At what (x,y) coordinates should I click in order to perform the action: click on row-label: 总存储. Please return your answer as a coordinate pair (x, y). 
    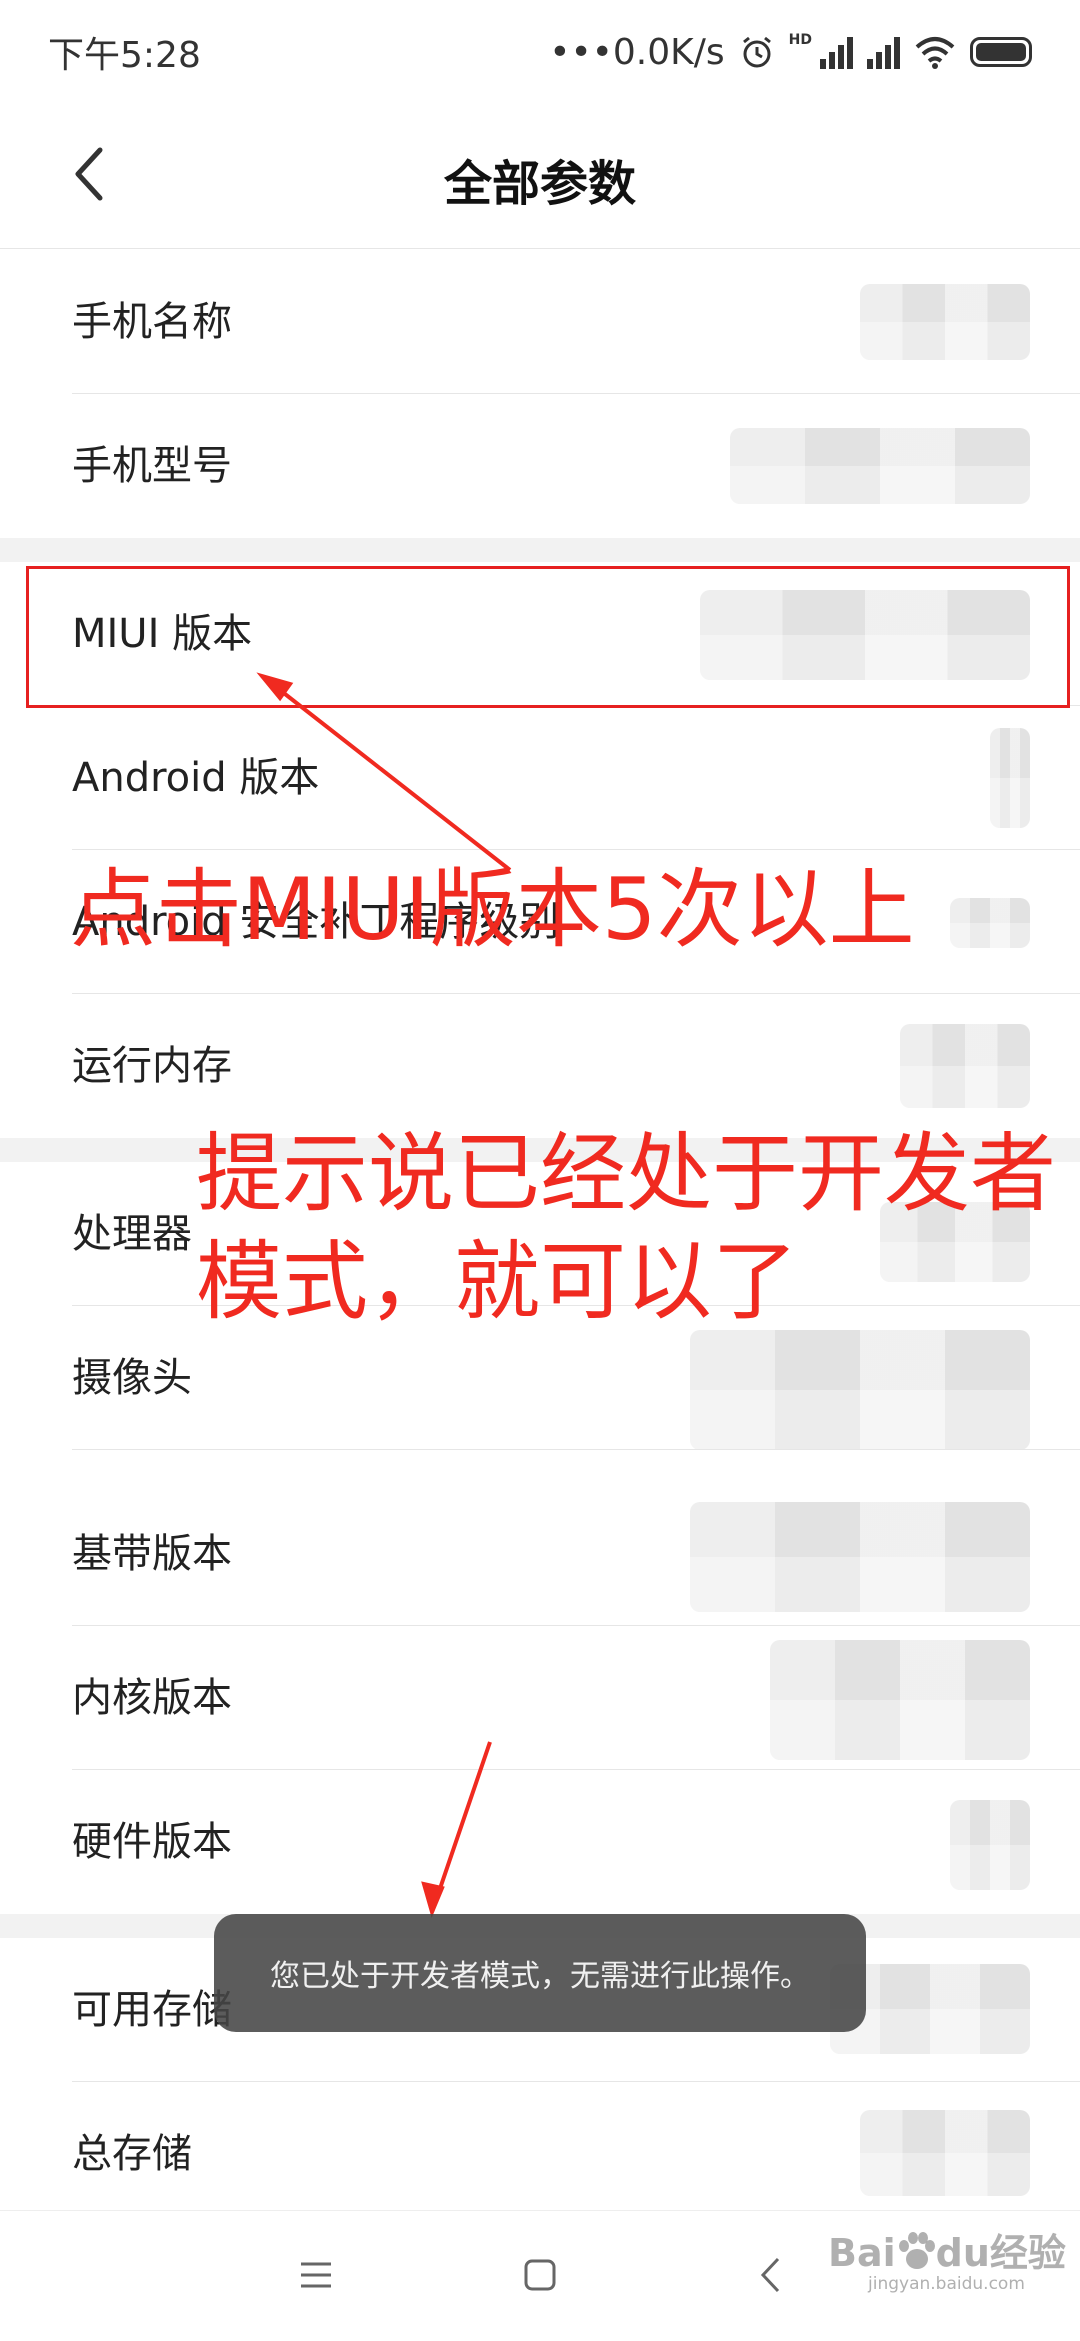
    Looking at the image, I should click on (132, 2154).